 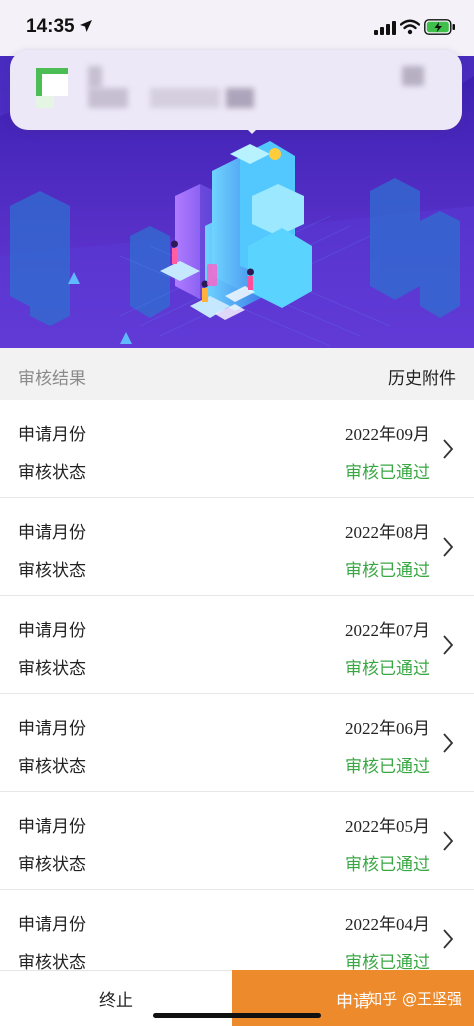 I want to click on history-attachments-link: 历史附件, so click(x=422, y=376).